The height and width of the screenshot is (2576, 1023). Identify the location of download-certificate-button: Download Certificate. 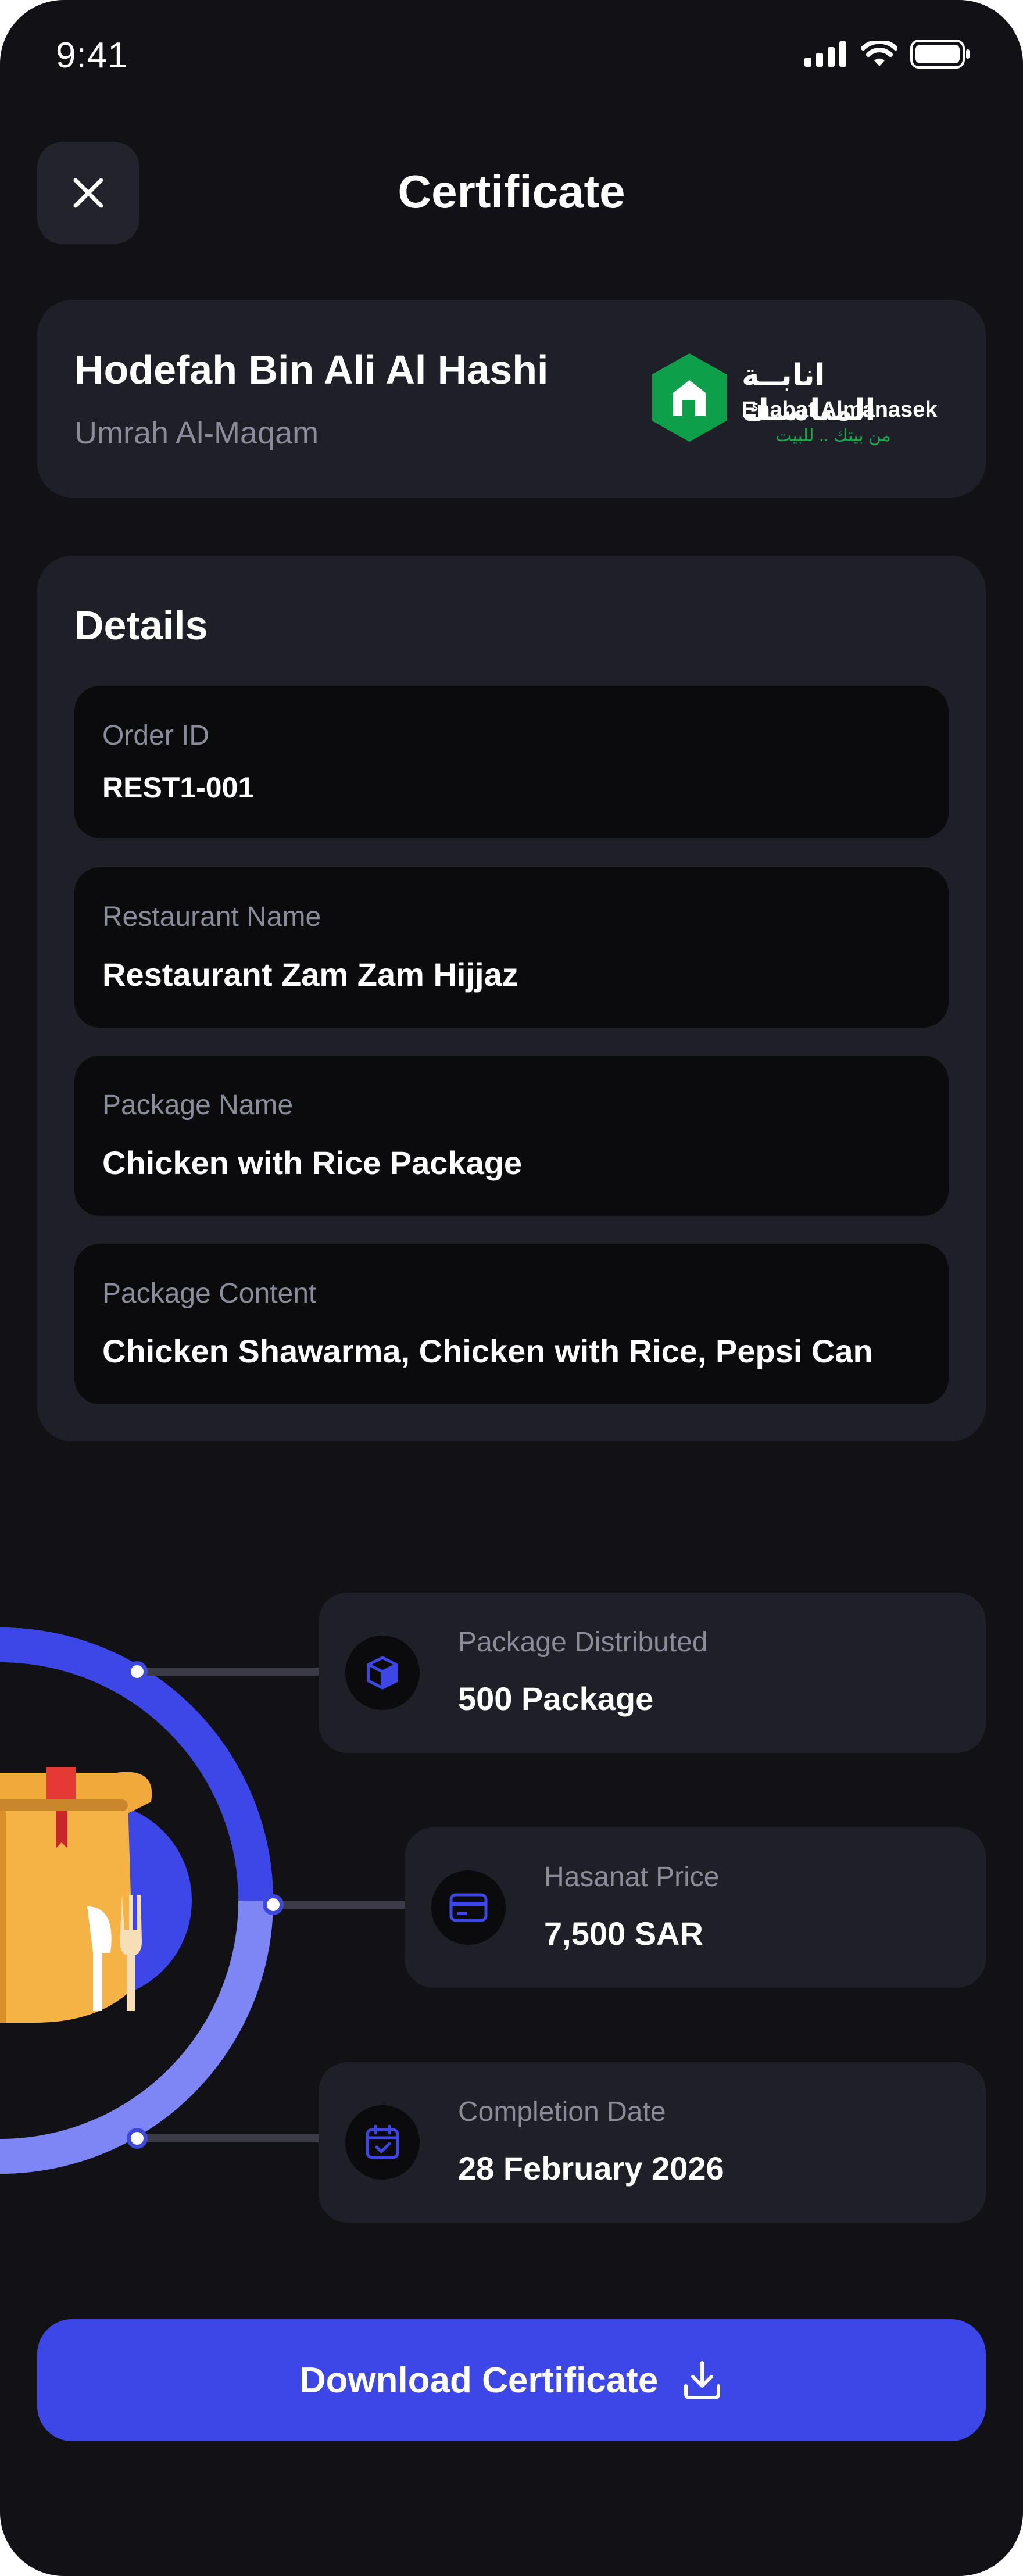
(512, 2380).